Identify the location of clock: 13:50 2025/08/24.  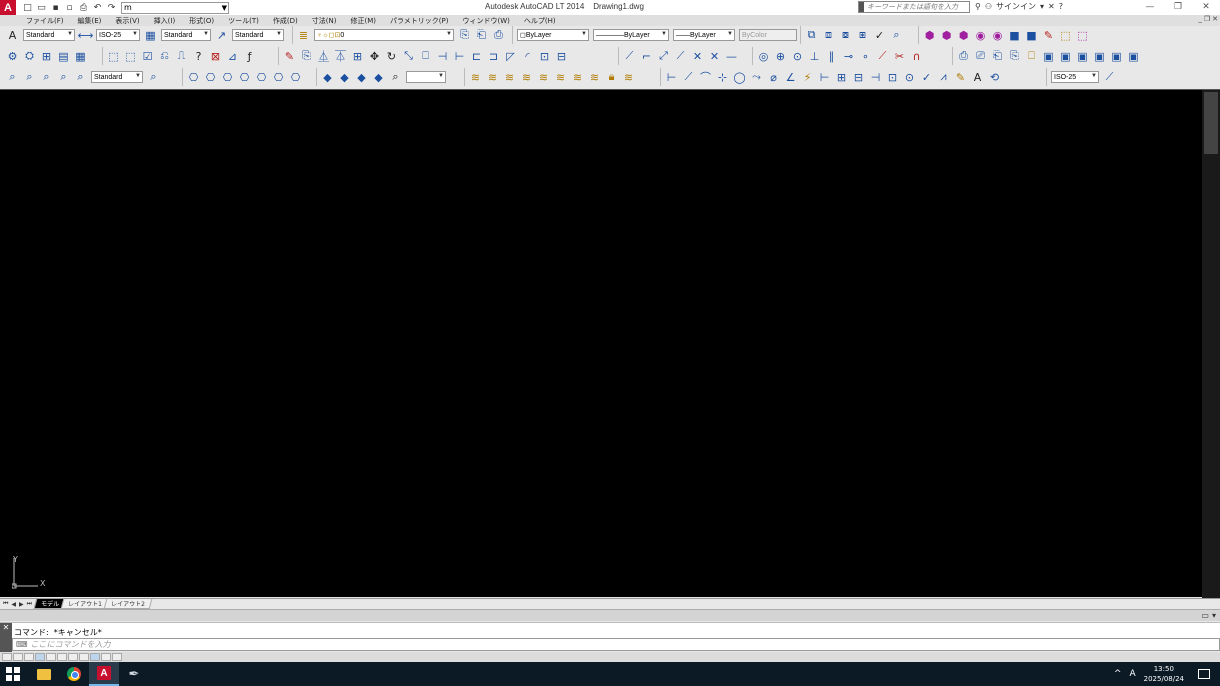
(1164, 674).